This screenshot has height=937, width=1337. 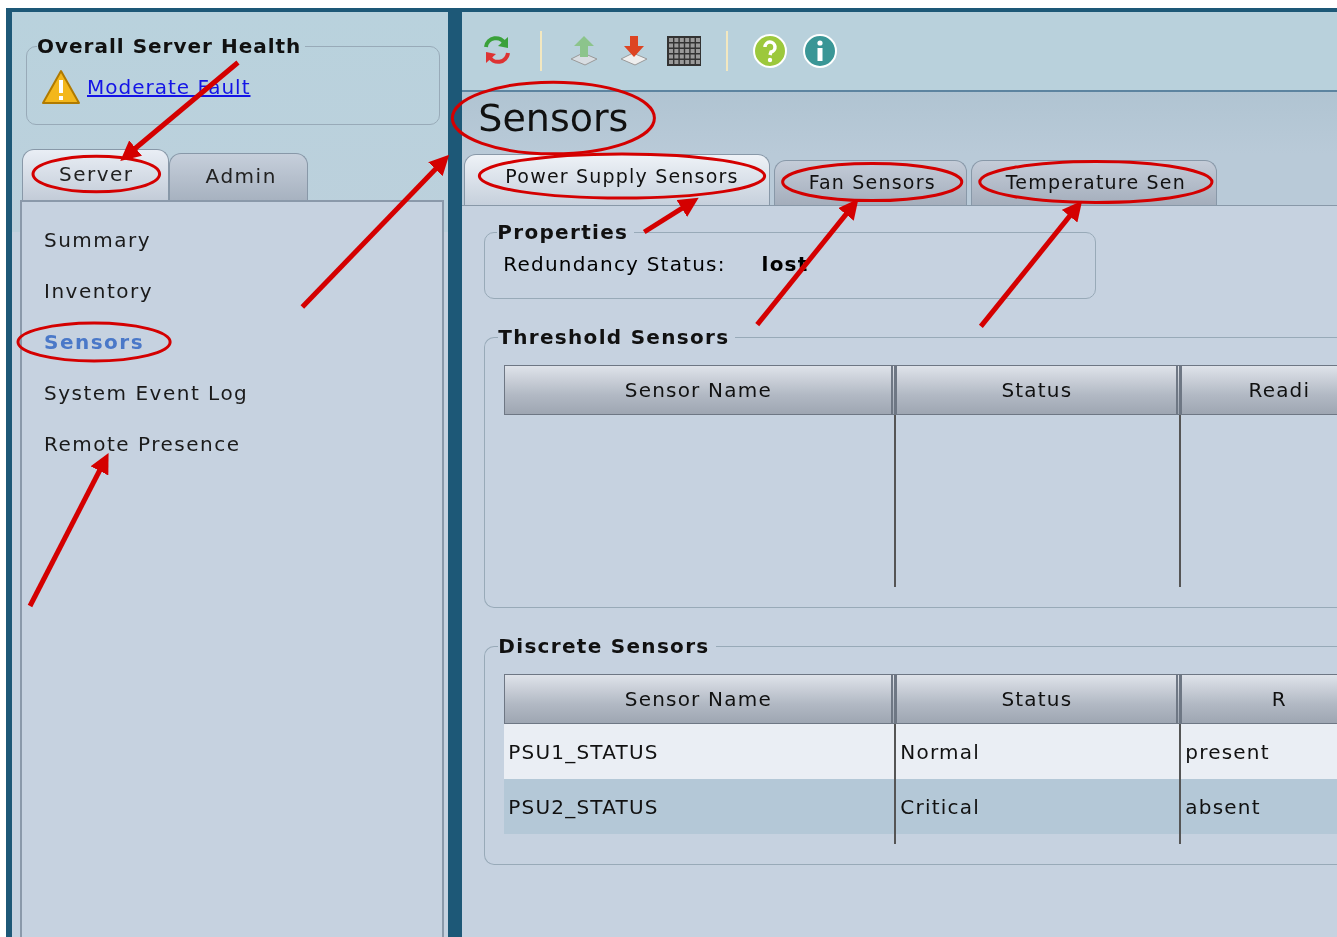 I want to click on column-header: Readi, so click(x=1259, y=390).